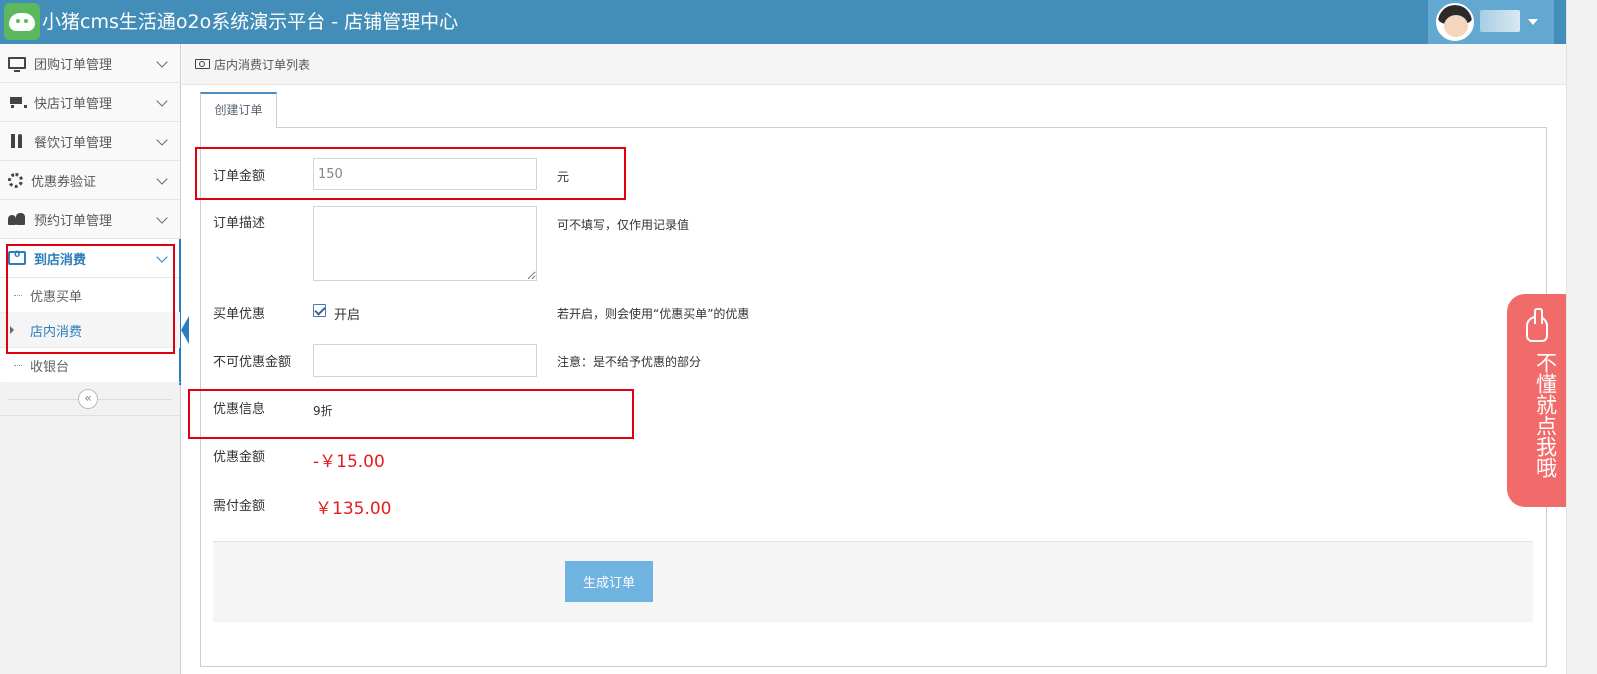  I want to click on non-discount-amount-hint: 注意：是不给予优惠的部分, so click(629, 362).